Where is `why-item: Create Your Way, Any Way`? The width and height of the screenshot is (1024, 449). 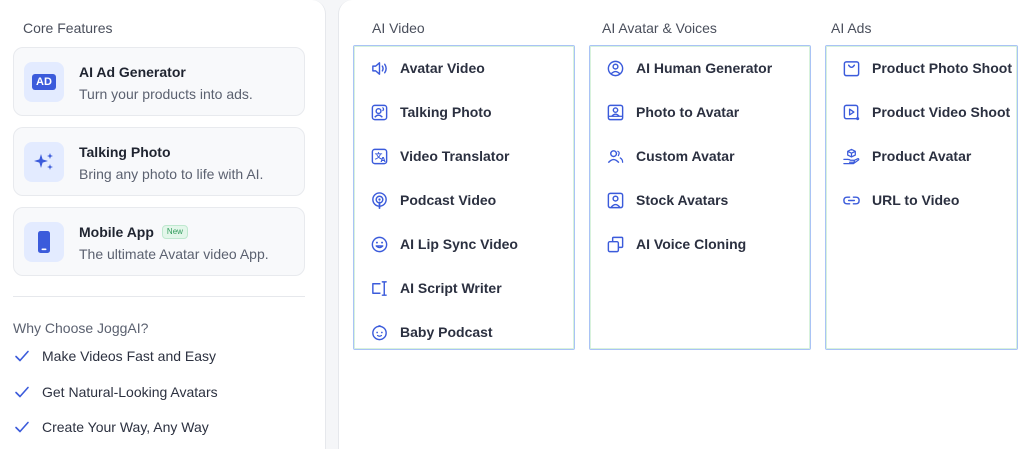
why-item: Create Your Way, Any Way is located at coordinates (111, 427).